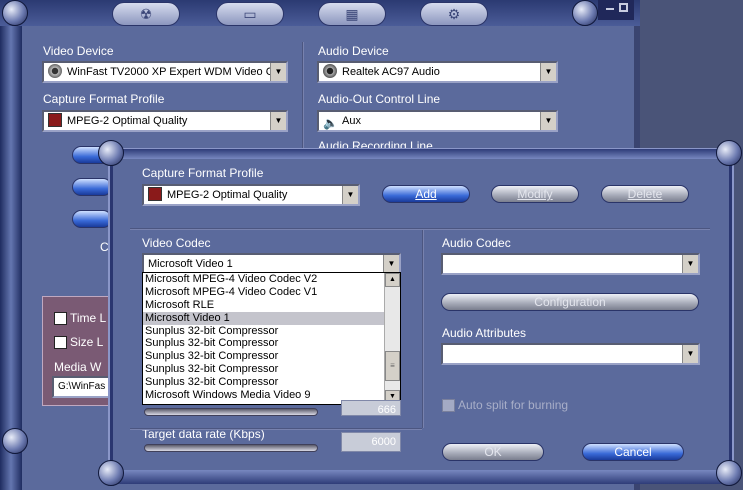 The width and height of the screenshot is (743, 490). I want to click on codec-option: Microsoft Video 1, so click(271, 318).